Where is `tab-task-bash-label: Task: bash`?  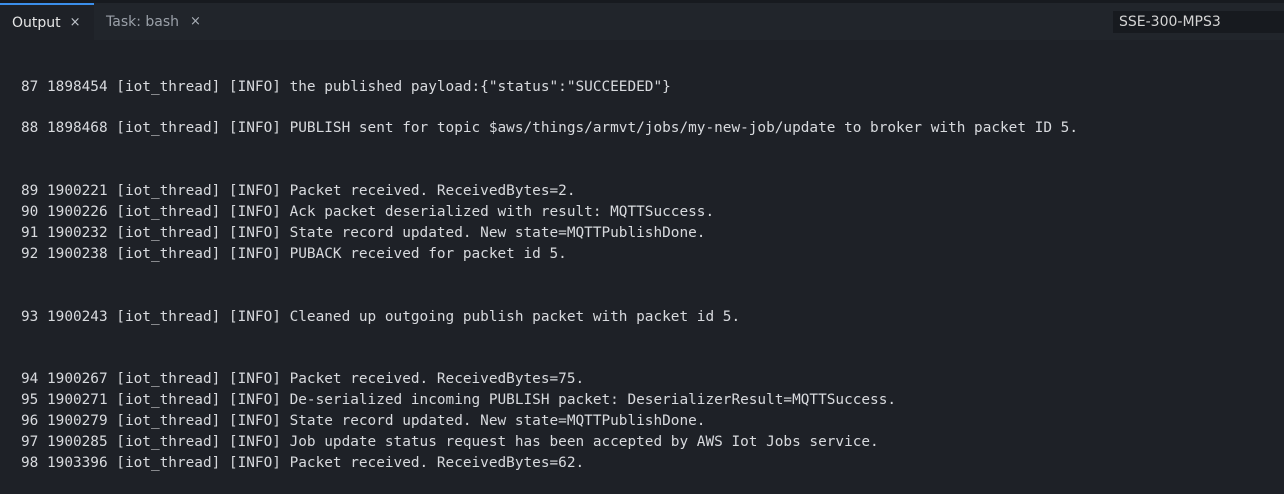
tab-task-bash-label: Task: bash is located at coordinates (143, 21).